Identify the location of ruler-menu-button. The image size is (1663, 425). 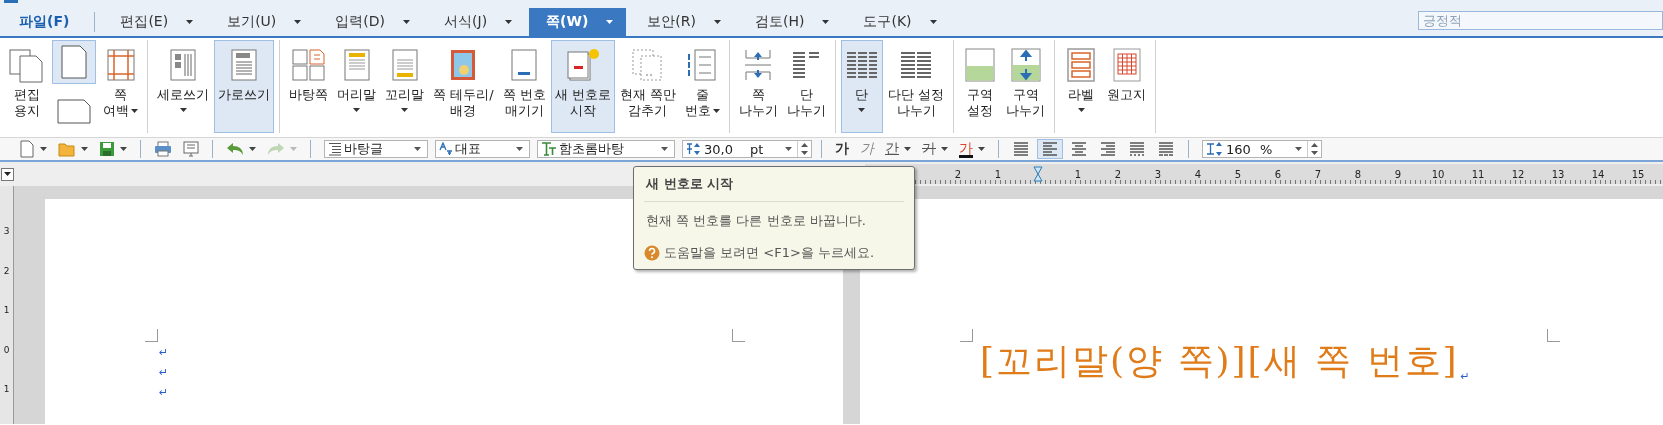
(7, 174).